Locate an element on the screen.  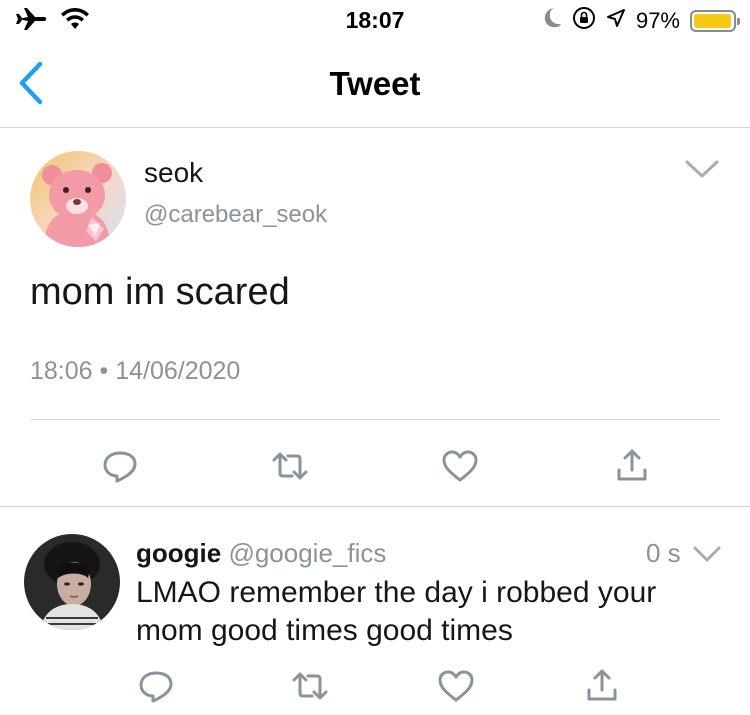
tweet-timestamp: 18:06 • 14/06/2020 is located at coordinates (135, 371).